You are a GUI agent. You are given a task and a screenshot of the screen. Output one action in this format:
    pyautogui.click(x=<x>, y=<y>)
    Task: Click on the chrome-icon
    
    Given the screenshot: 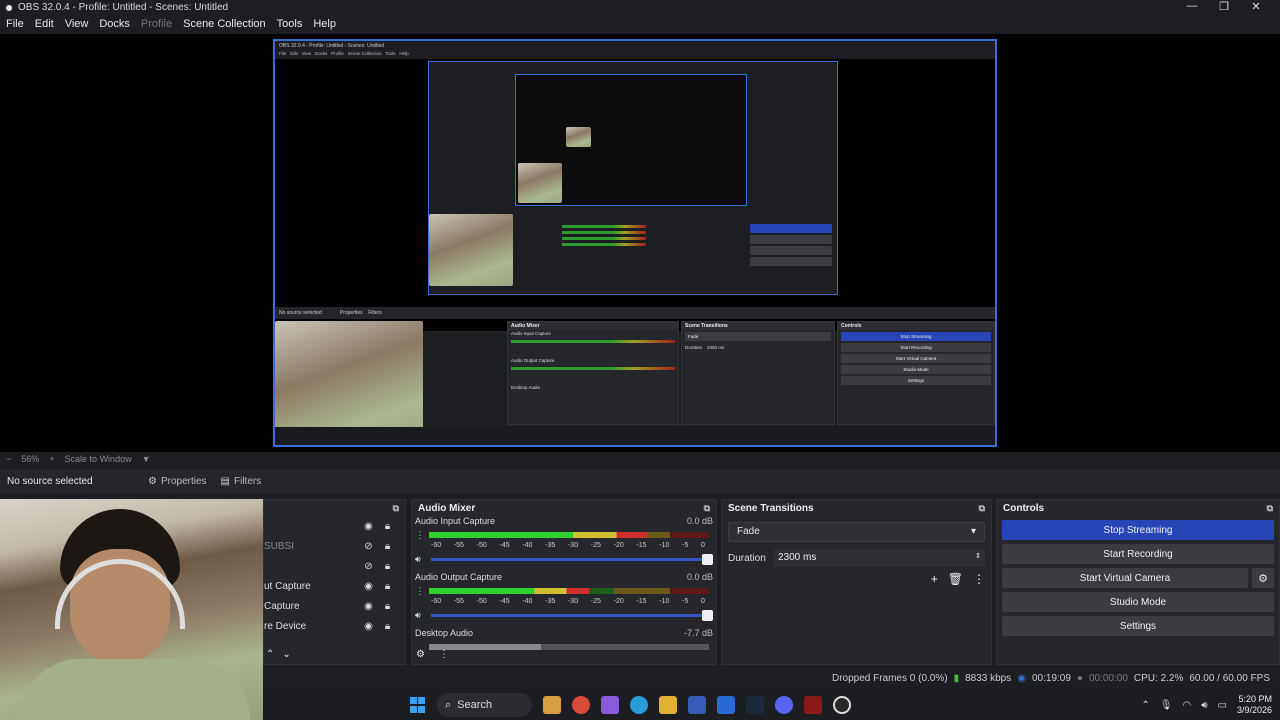 What is the action you would take?
    pyautogui.click(x=581, y=705)
    